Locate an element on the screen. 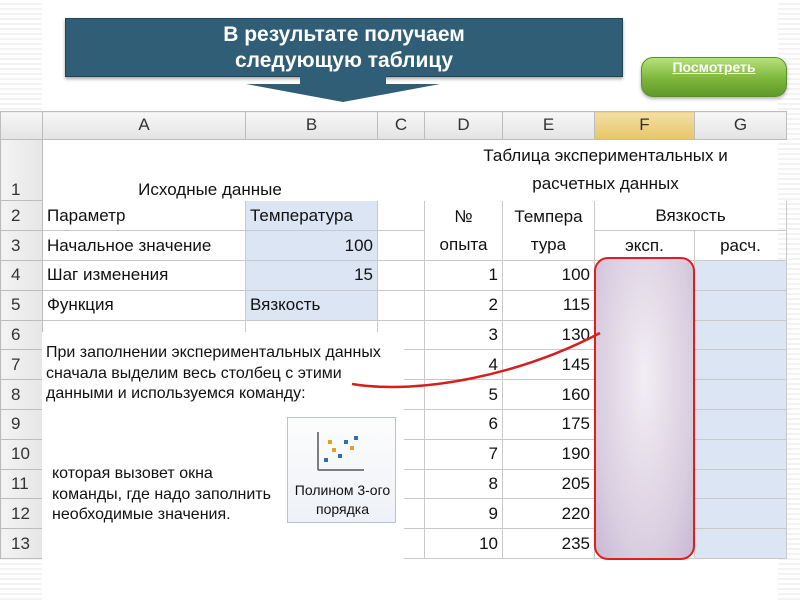 Image resolution: width=800 pixels, height=600 pixels. row-header: 12 is located at coordinates (21, 514).